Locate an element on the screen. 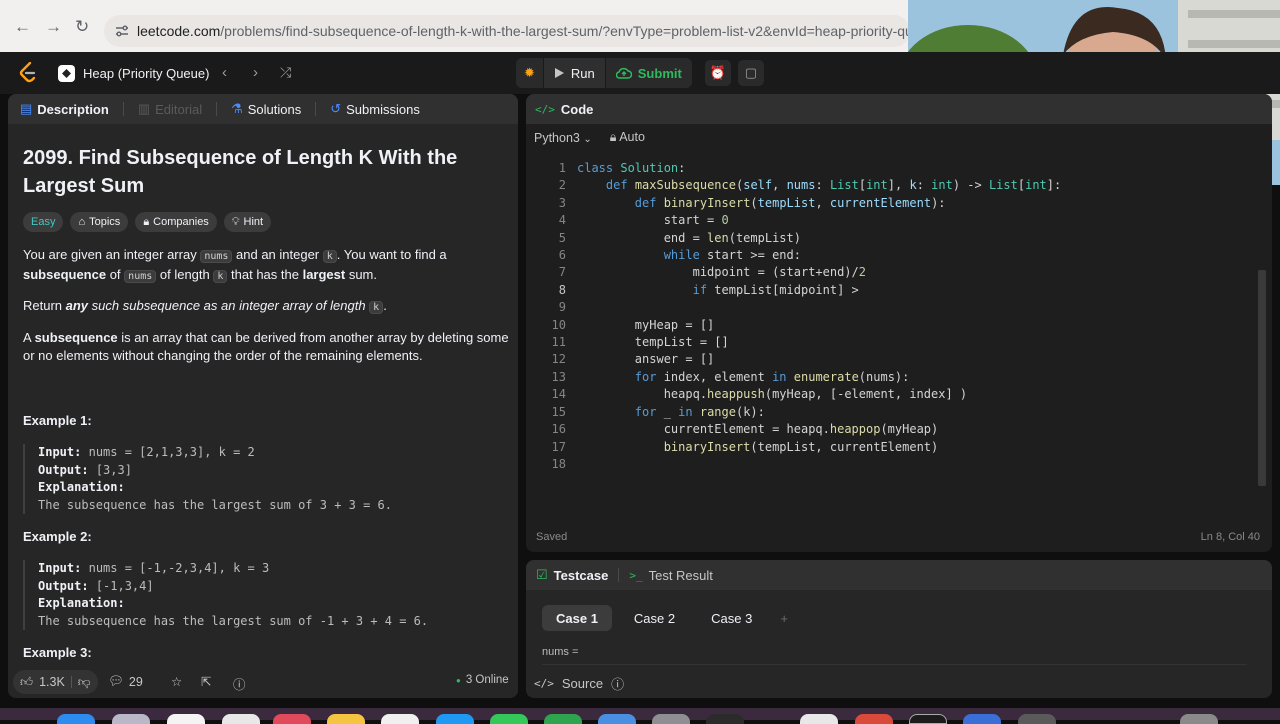 This screenshot has height=724, width=1280. topics-button: ⌂ Topics is located at coordinates (99, 222).